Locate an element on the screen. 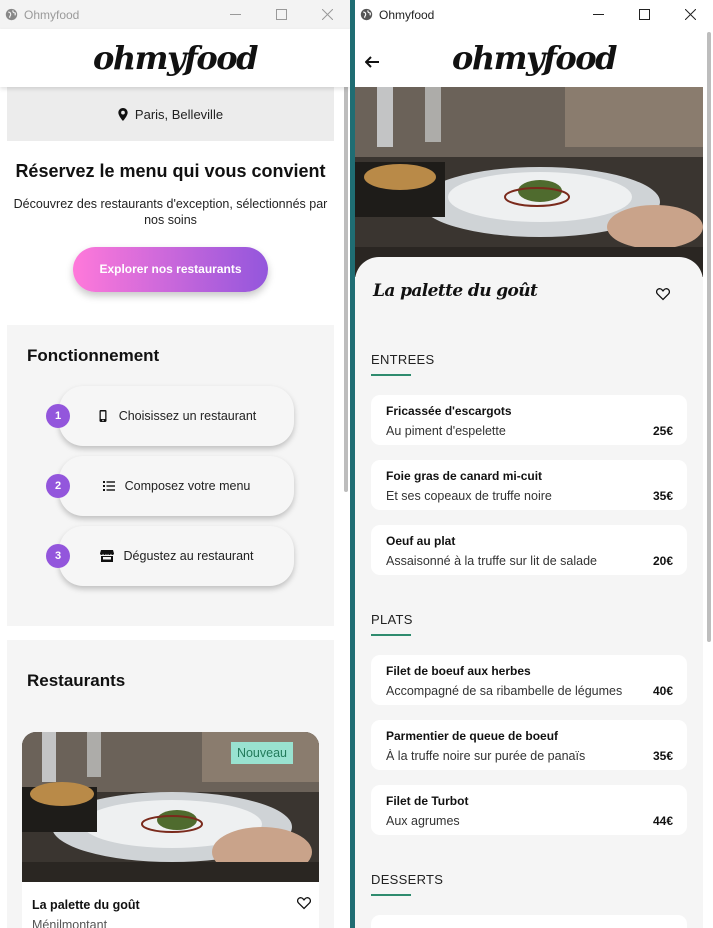 This screenshot has height=928, width=713. restaurant-name: La palette du goût is located at coordinates (86, 905).